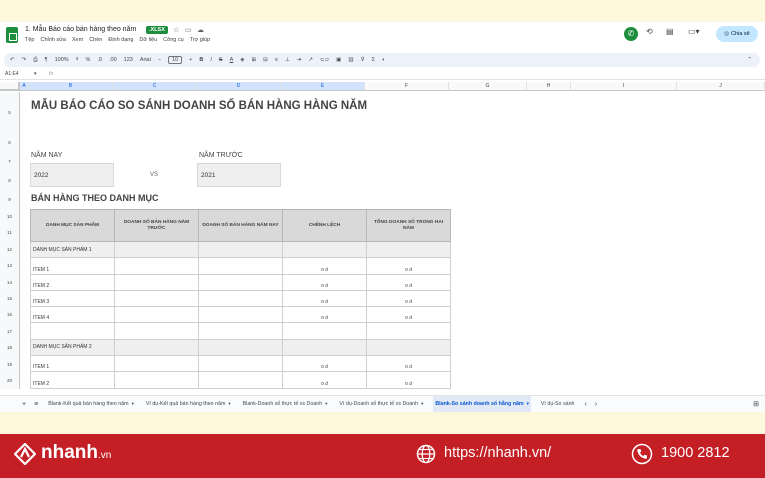 This screenshot has width=765, height=478. I want to click on row-header-6: 6, so click(10, 142).